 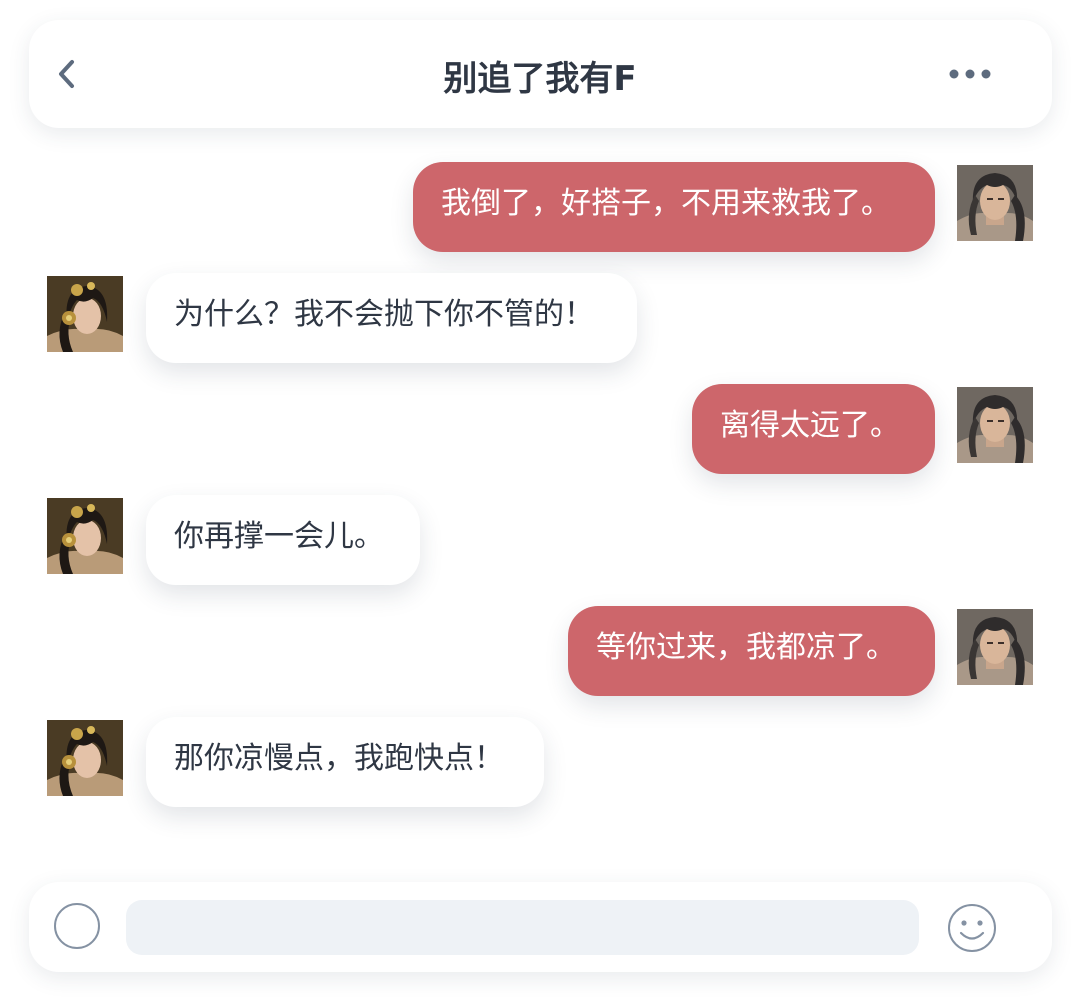 What do you see at coordinates (283, 540) in the screenshot?
I see `her-message-bubble: 你再撑一会儿。` at bounding box center [283, 540].